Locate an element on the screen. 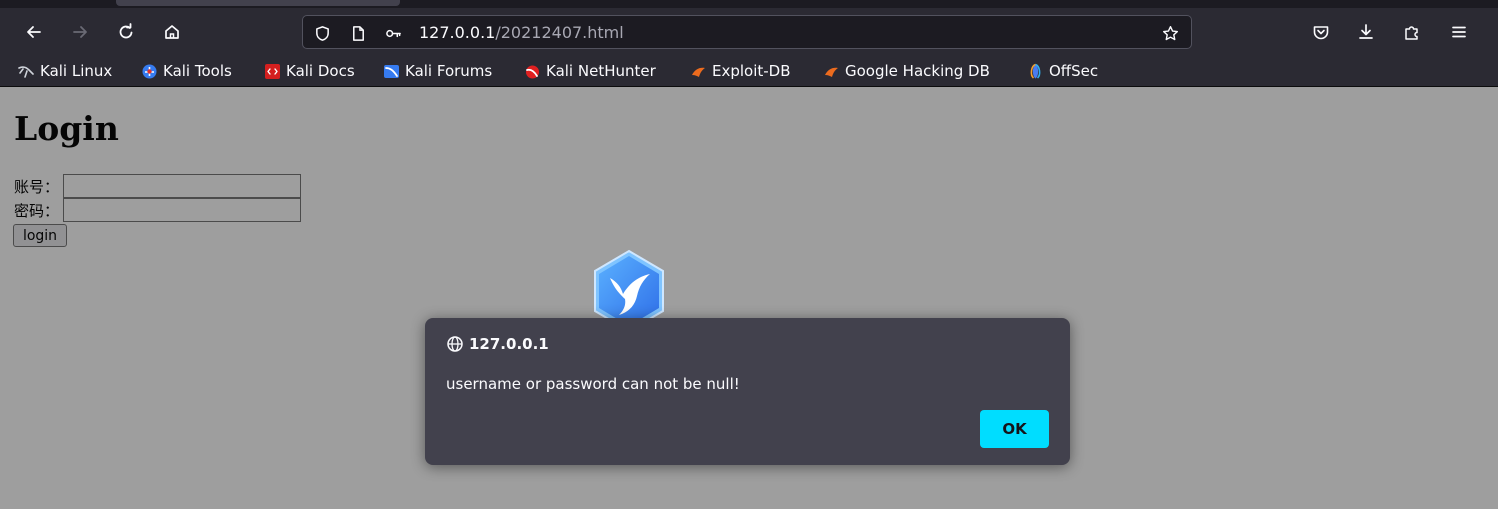 This screenshot has height=509, width=1498. ok-button: OK is located at coordinates (1014, 429).